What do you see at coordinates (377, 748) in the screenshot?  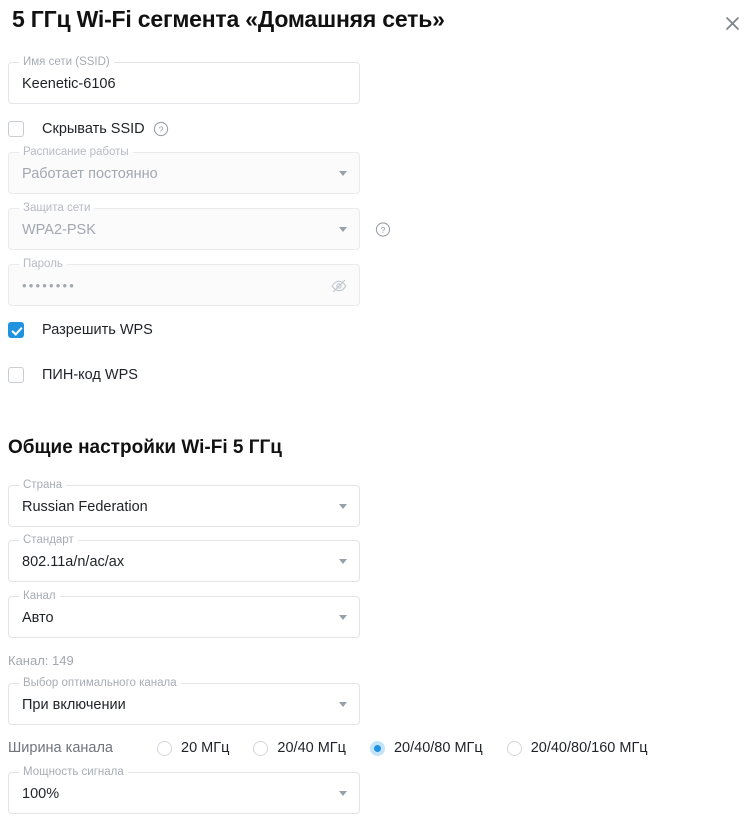 I see `radio-indicator-selected` at bounding box center [377, 748].